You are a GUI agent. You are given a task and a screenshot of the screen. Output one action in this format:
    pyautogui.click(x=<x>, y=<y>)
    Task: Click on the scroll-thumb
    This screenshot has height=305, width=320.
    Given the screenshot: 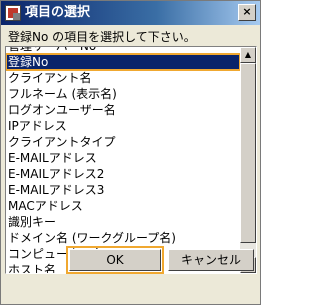 What is the action you would take?
    pyautogui.click(x=248, y=153)
    